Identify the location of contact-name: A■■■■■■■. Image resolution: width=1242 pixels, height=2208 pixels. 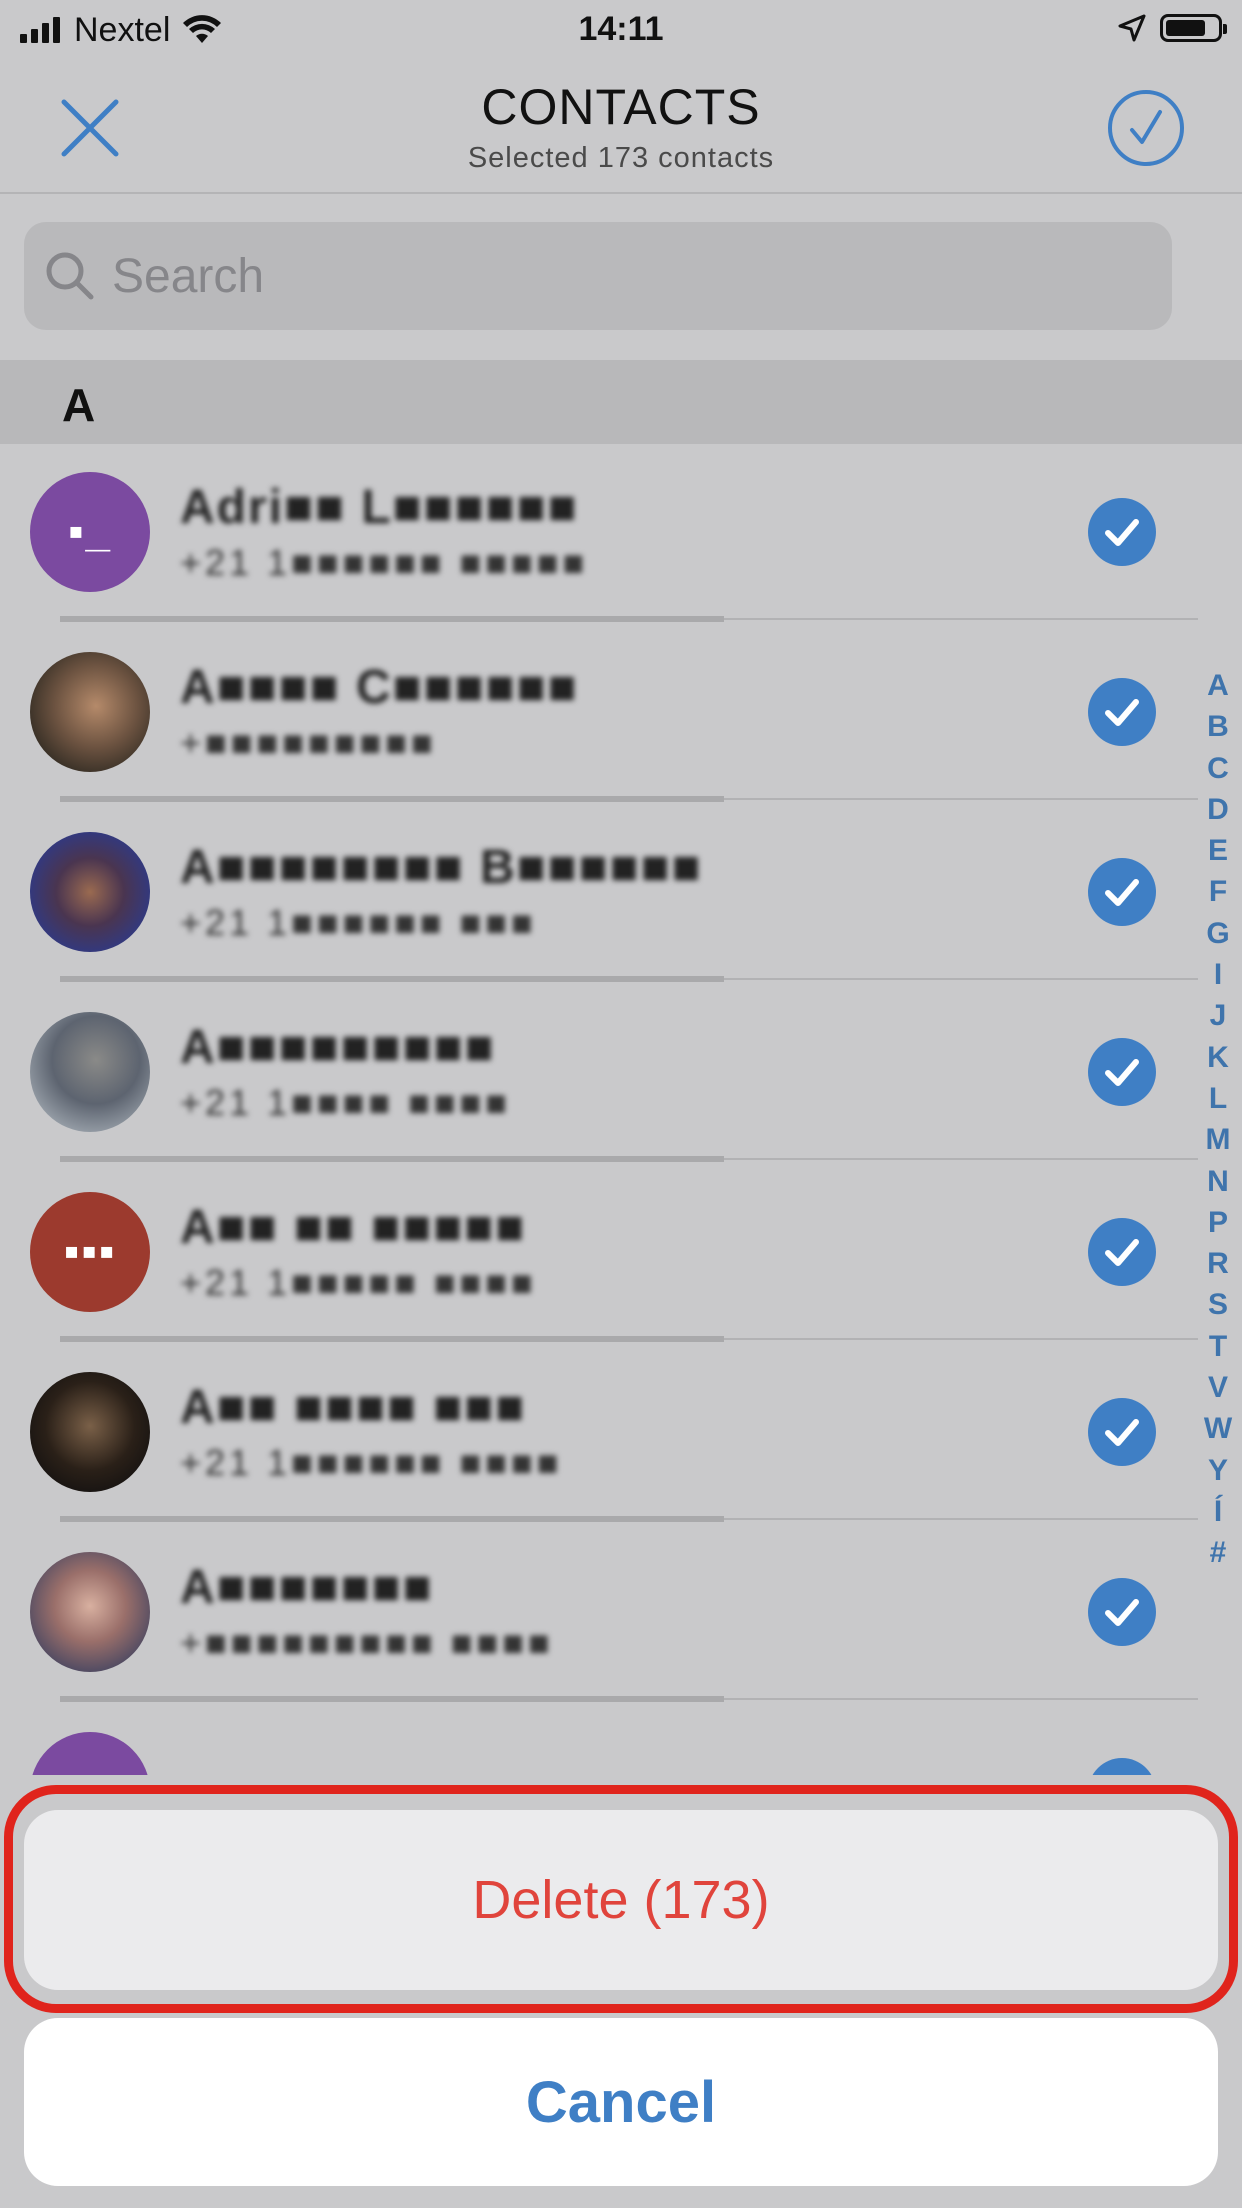
(307, 1587).